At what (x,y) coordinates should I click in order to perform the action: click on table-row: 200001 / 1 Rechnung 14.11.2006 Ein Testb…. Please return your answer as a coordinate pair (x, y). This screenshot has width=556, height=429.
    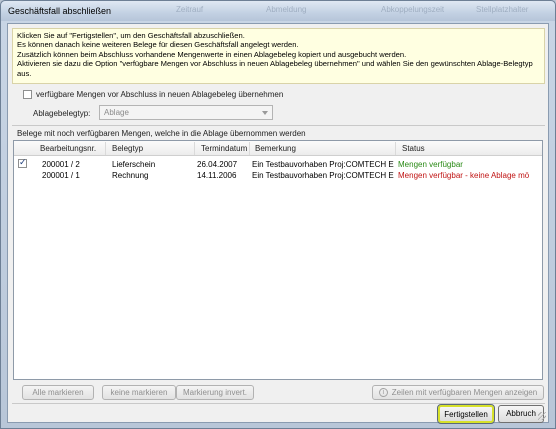
    Looking at the image, I should click on (278, 175).